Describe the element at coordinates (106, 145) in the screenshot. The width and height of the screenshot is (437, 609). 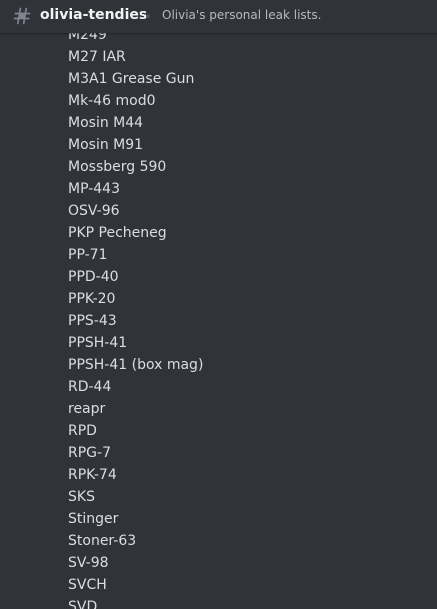
I see `list-item: Mosin M91` at that location.